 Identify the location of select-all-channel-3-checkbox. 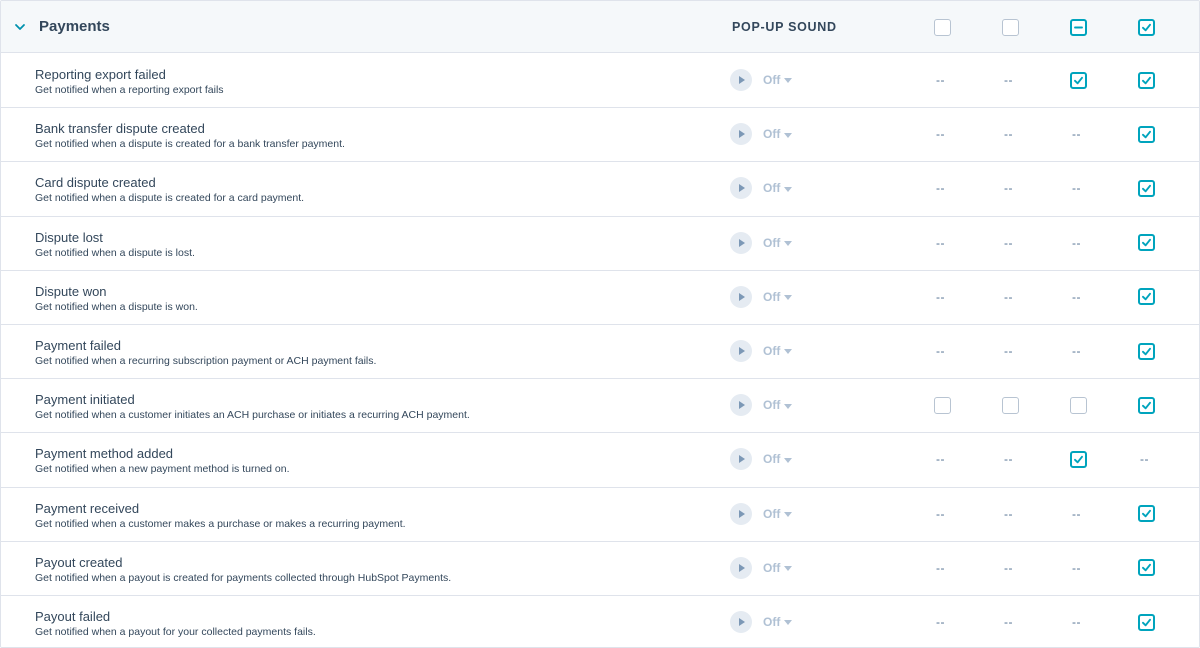
(1078, 27).